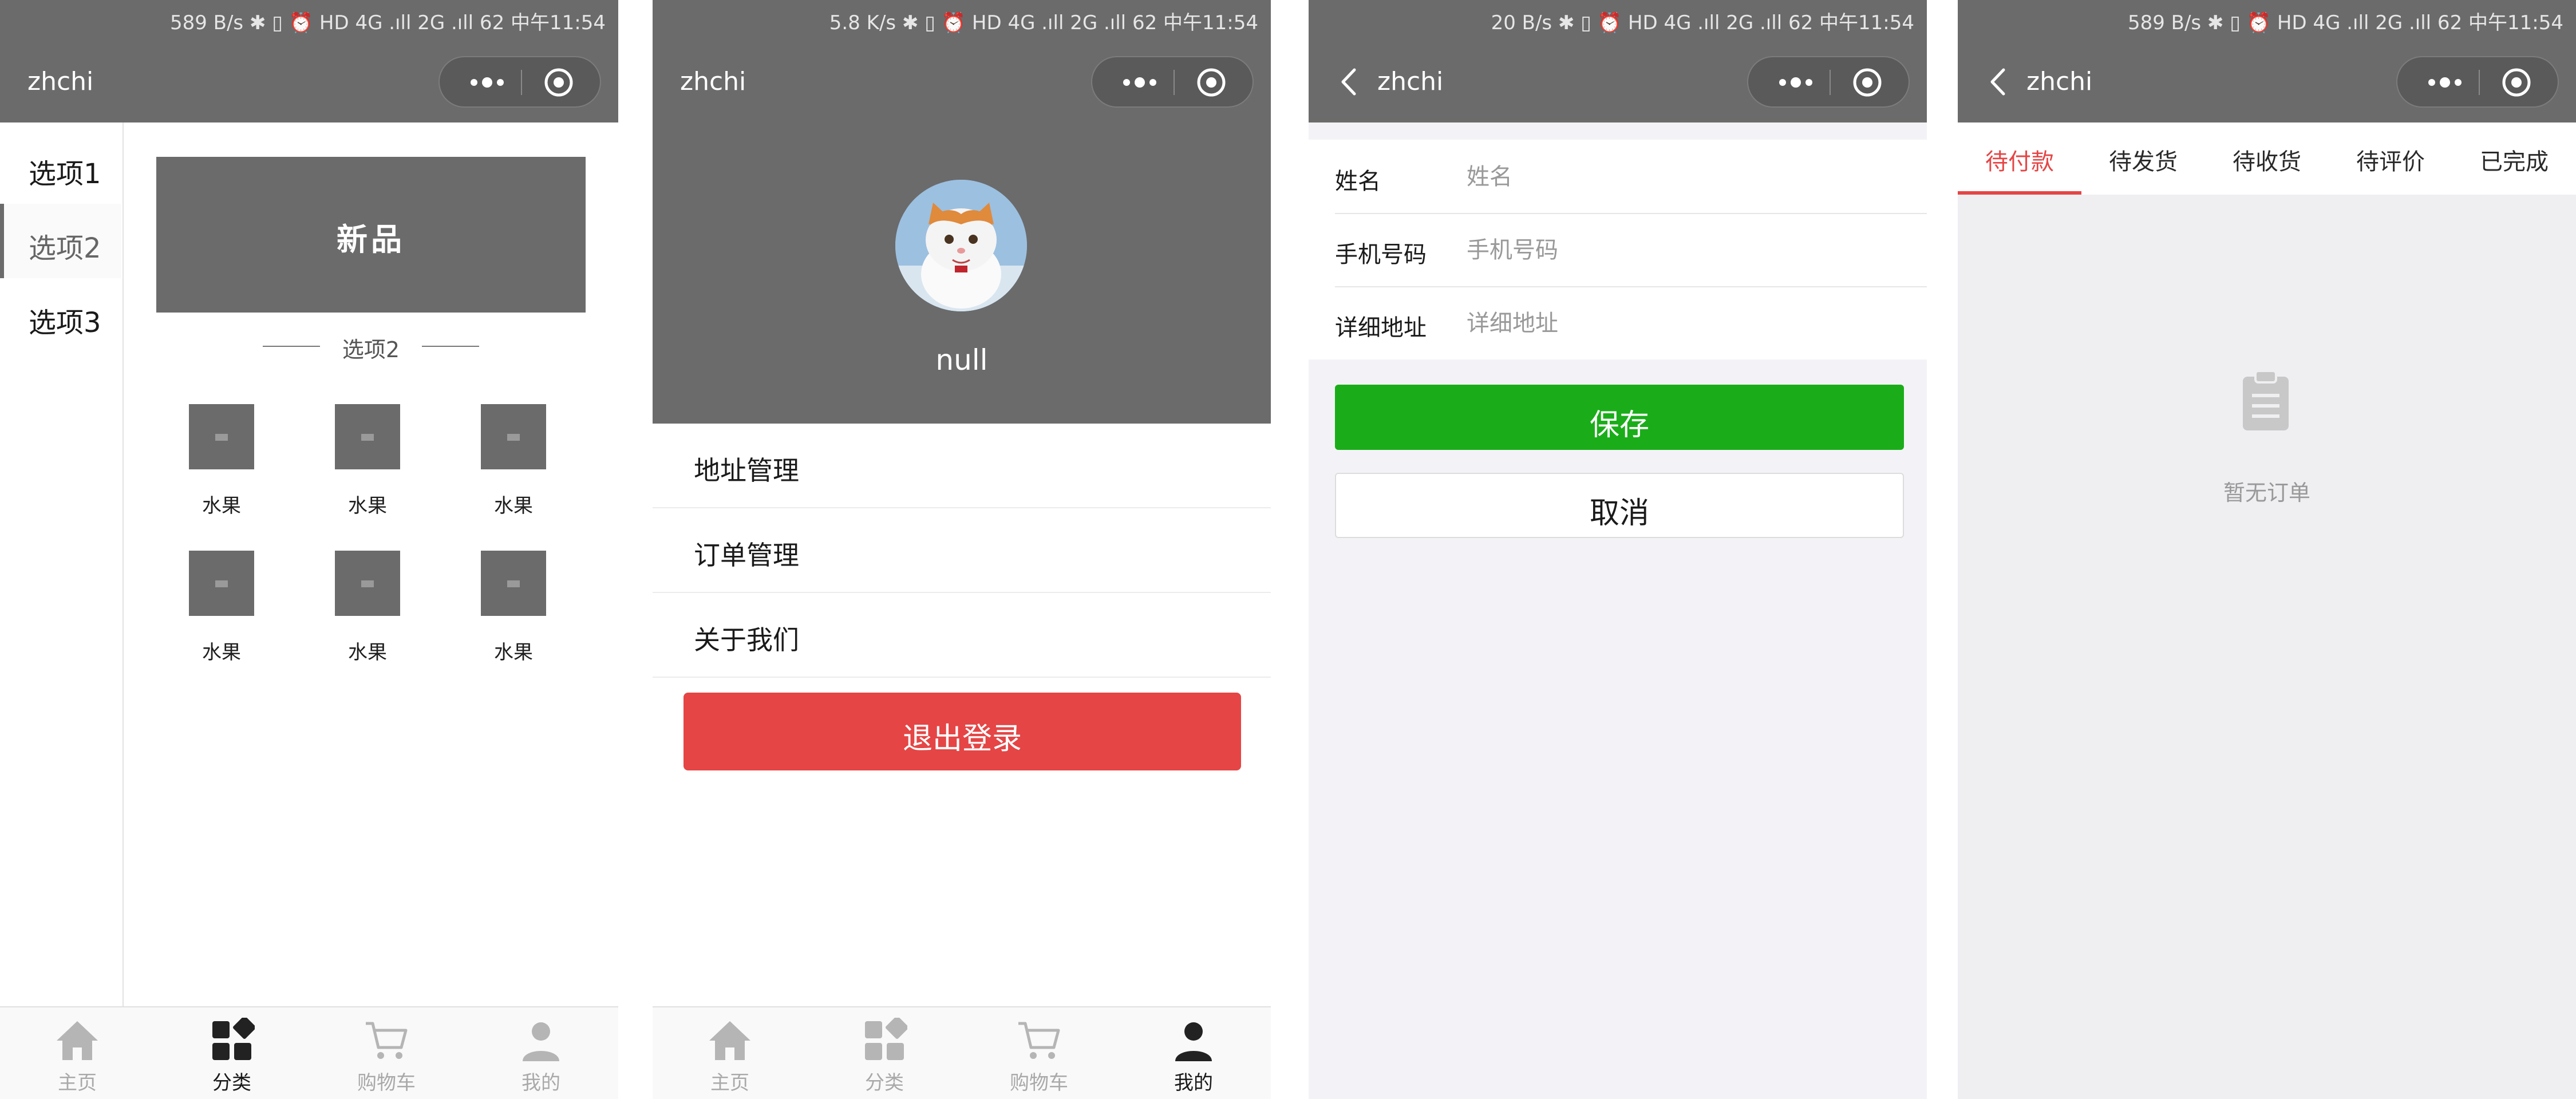 This screenshot has width=2576, height=1099. What do you see at coordinates (1381, 255) in the screenshot?
I see `phone-label: 手机号码` at bounding box center [1381, 255].